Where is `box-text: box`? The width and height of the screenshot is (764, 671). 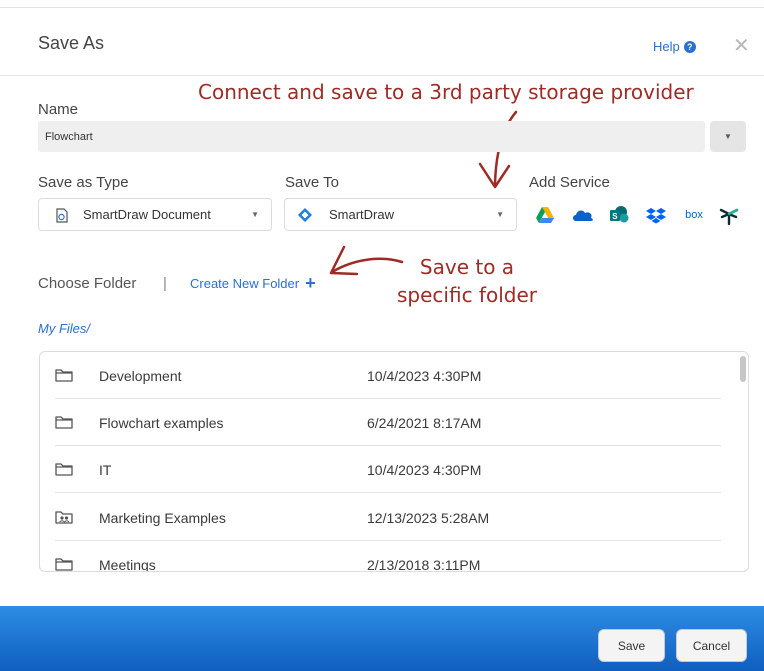 box-text: box is located at coordinates (694, 215).